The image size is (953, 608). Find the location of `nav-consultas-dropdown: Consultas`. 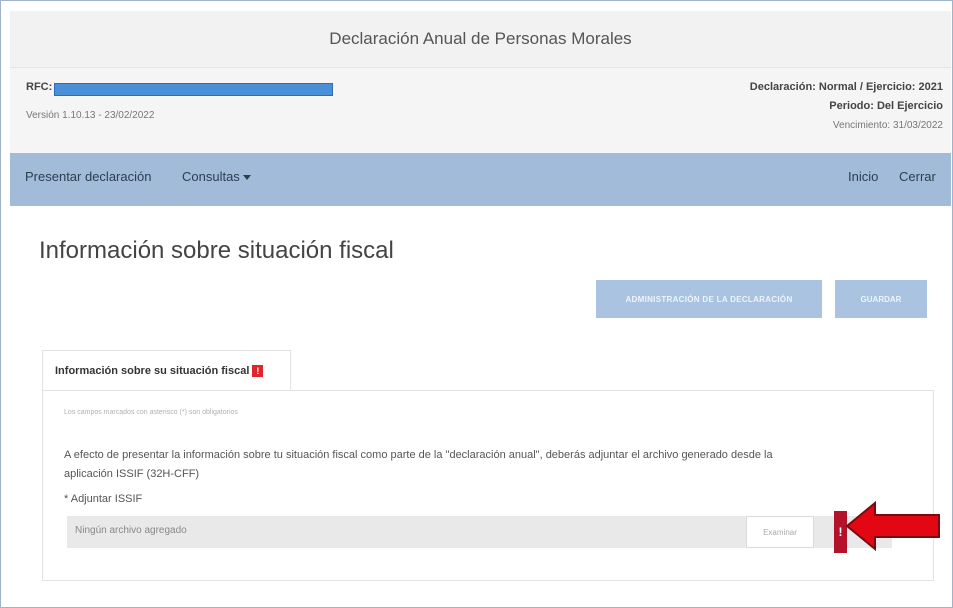

nav-consultas-dropdown: Consultas is located at coordinates (216, 177).